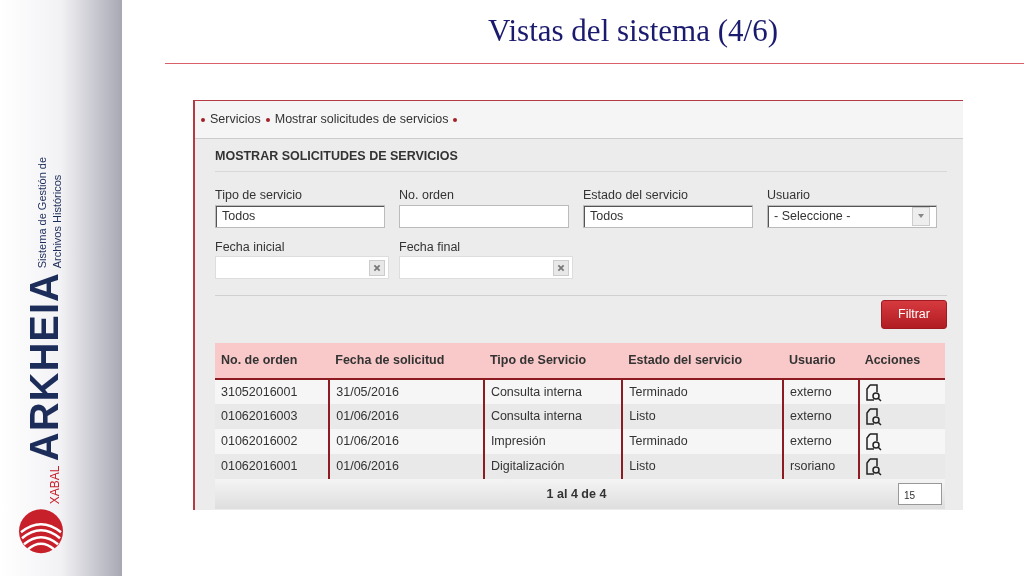  What do you see at coordinates (576, 494) in the screenshot?
I see `pager-text: 1 al 4 de 4` at bounding box center [576, 494].